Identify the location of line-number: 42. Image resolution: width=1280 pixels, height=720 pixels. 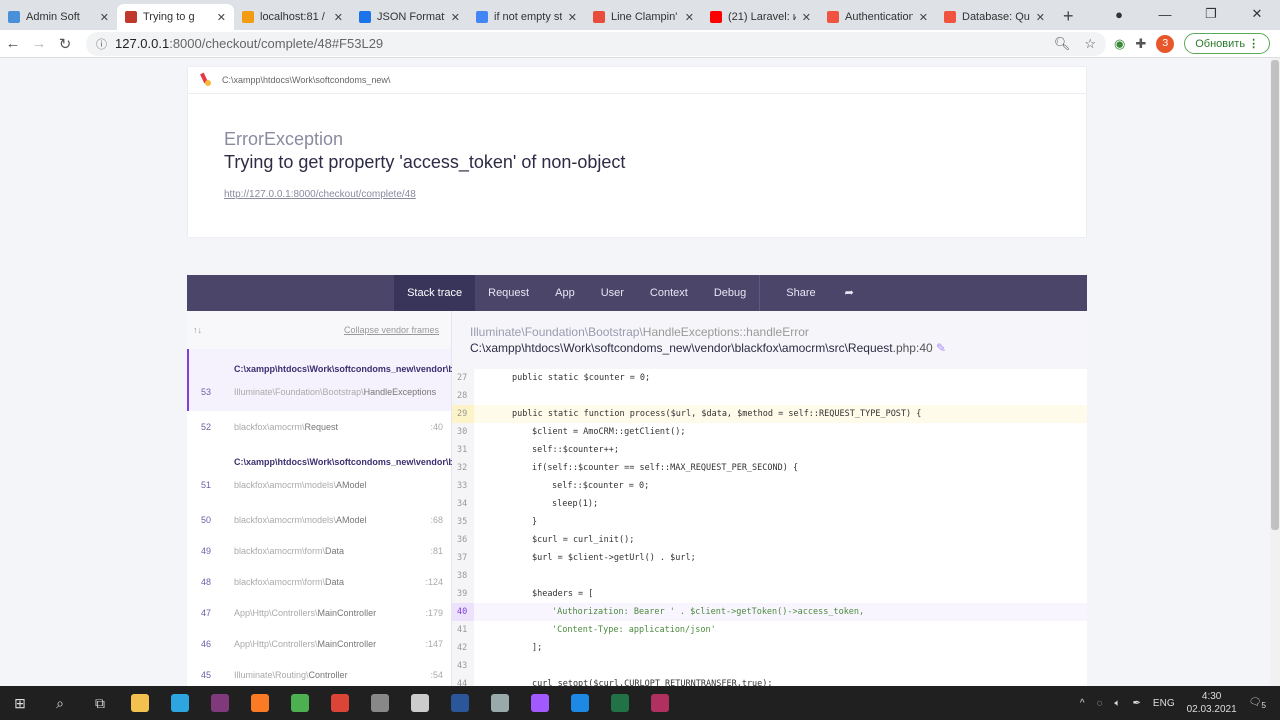
(463, 648).